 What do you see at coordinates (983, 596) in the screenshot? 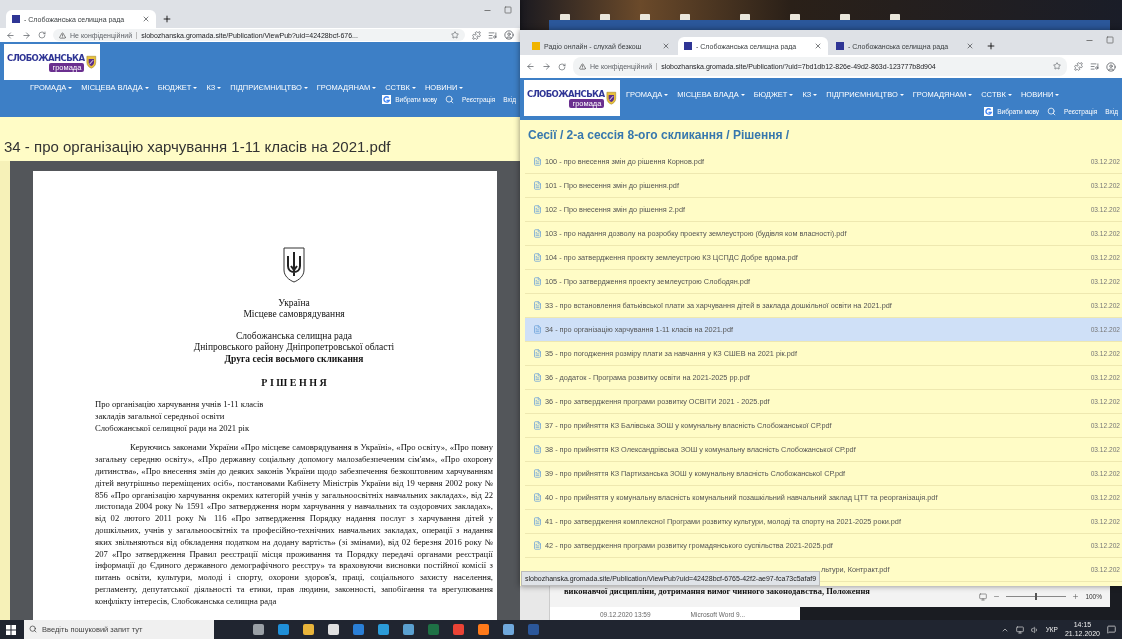
I see `view-icon` at bounding box center [983, 596].